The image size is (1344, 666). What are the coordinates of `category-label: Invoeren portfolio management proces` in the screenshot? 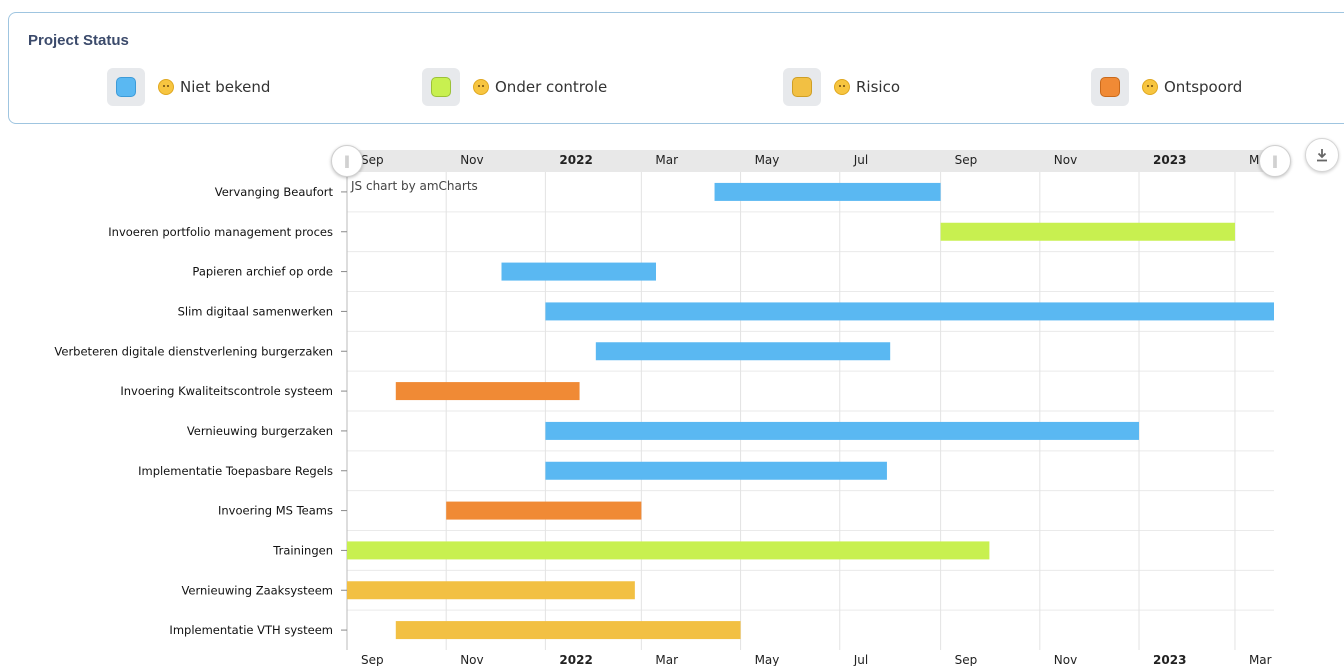 It's located at (220, 232).